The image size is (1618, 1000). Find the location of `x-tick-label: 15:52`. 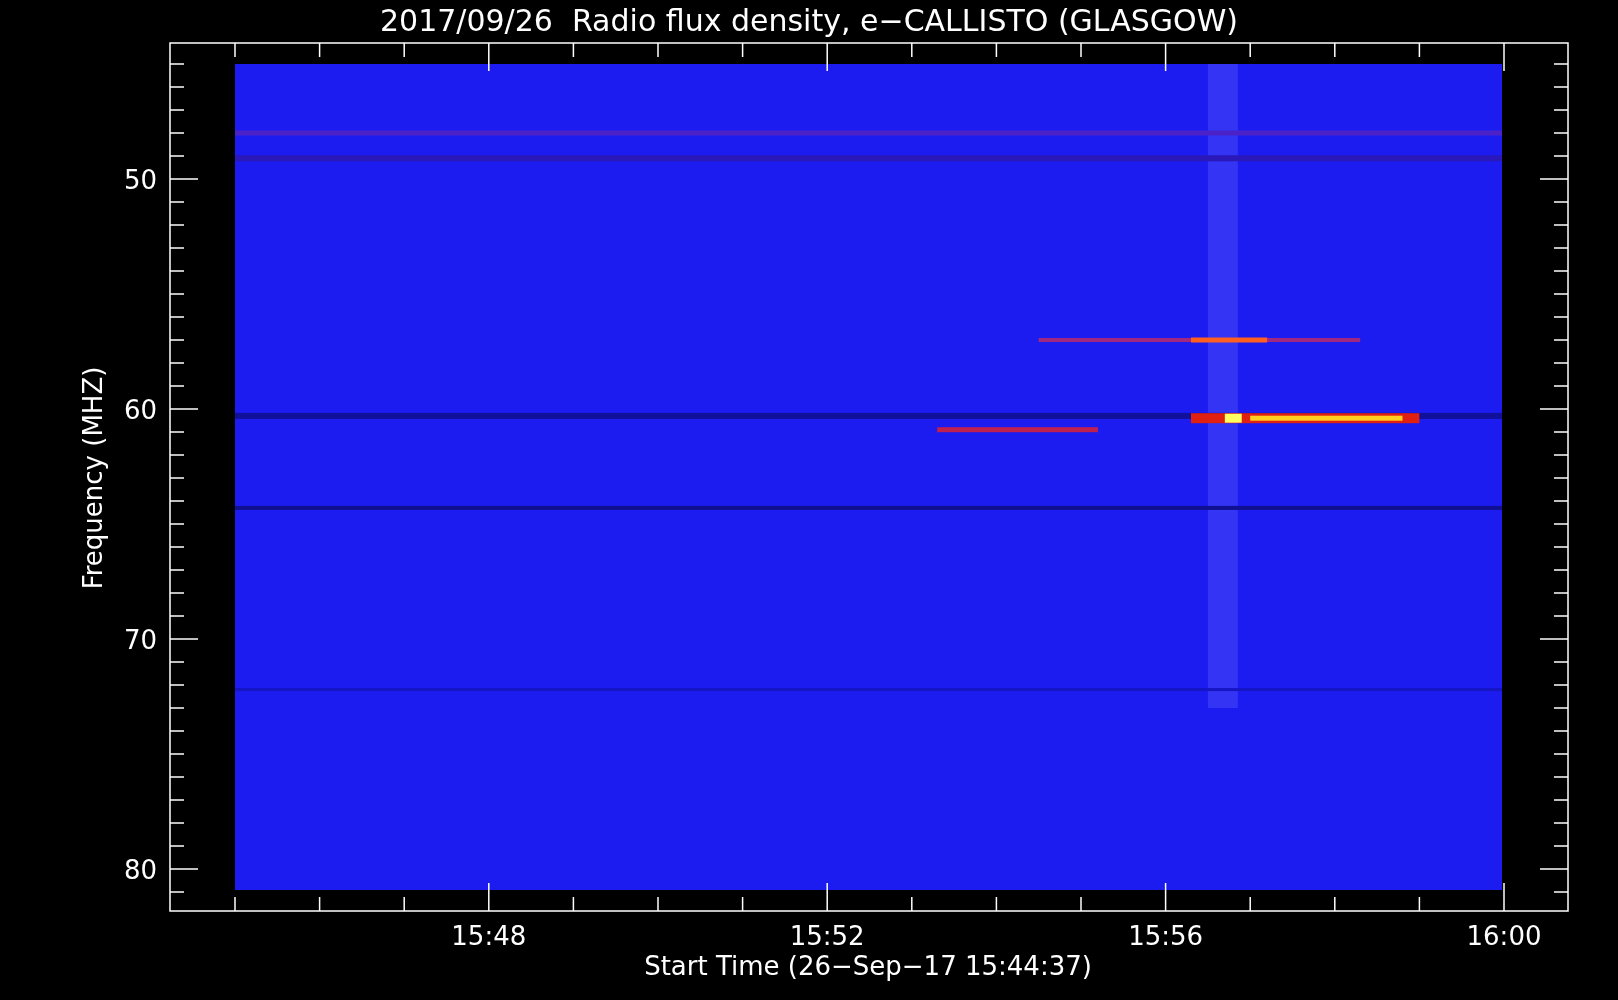

x-tick-label: 15:52 is located at coordinates (827, 936).